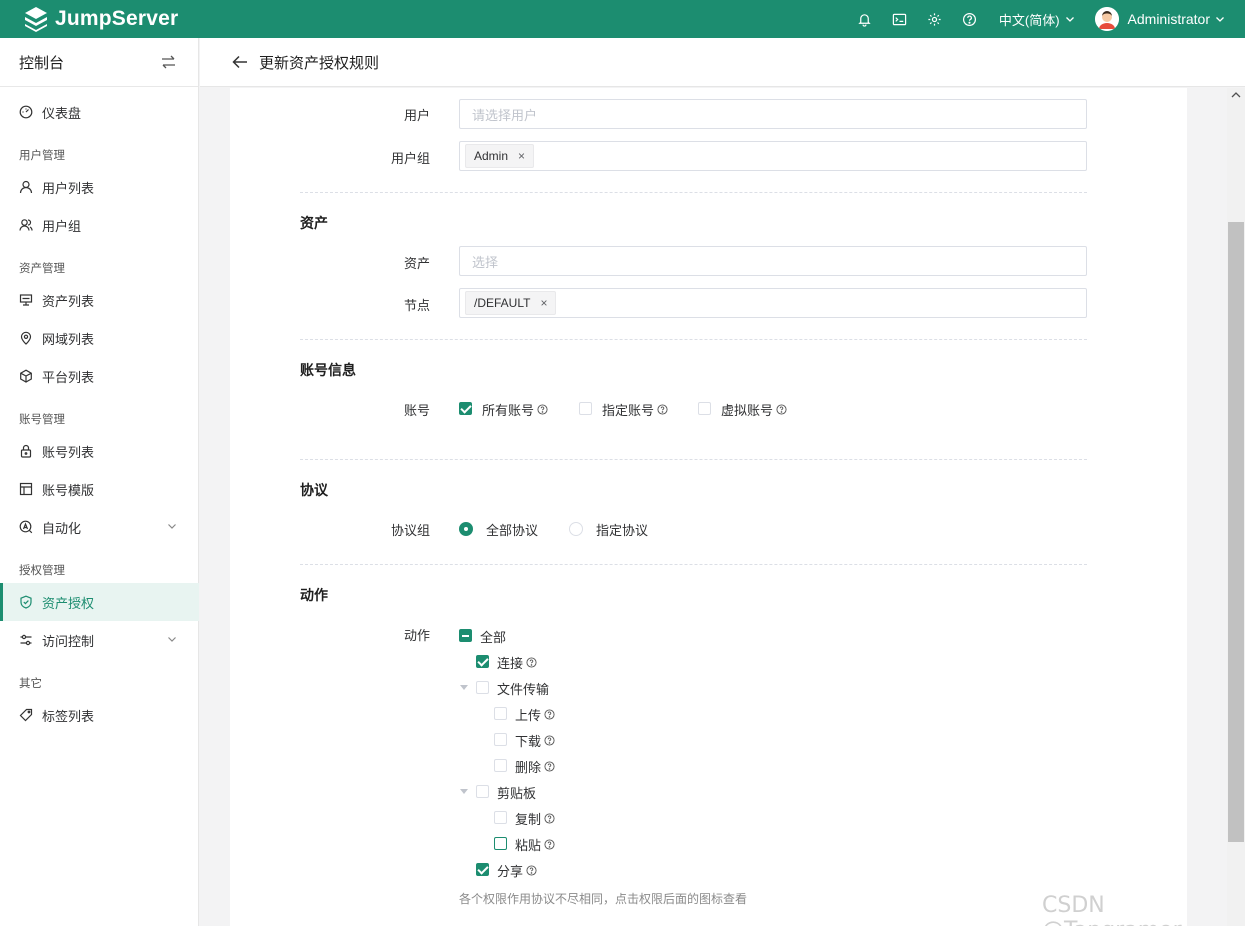 The height and width of the screenshot is (926, 1245). I want to click on language-selector: 中文(简体), so click(1037, 19).